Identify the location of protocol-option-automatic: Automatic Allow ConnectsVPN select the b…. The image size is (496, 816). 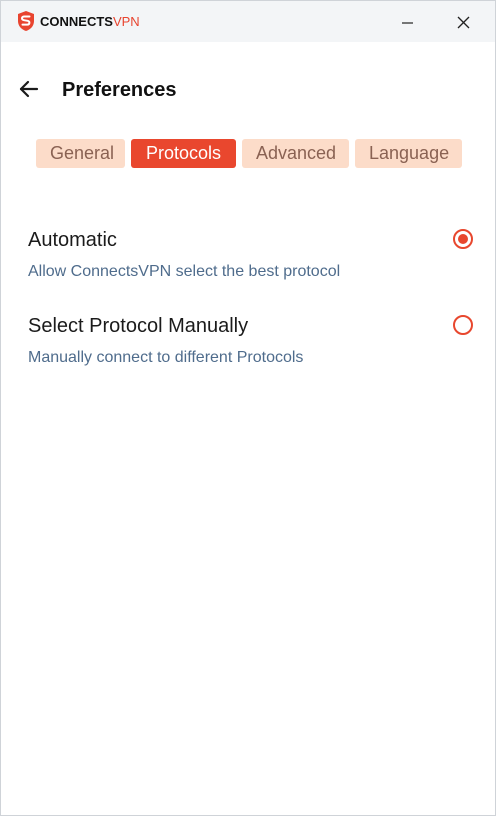
(253, 261).